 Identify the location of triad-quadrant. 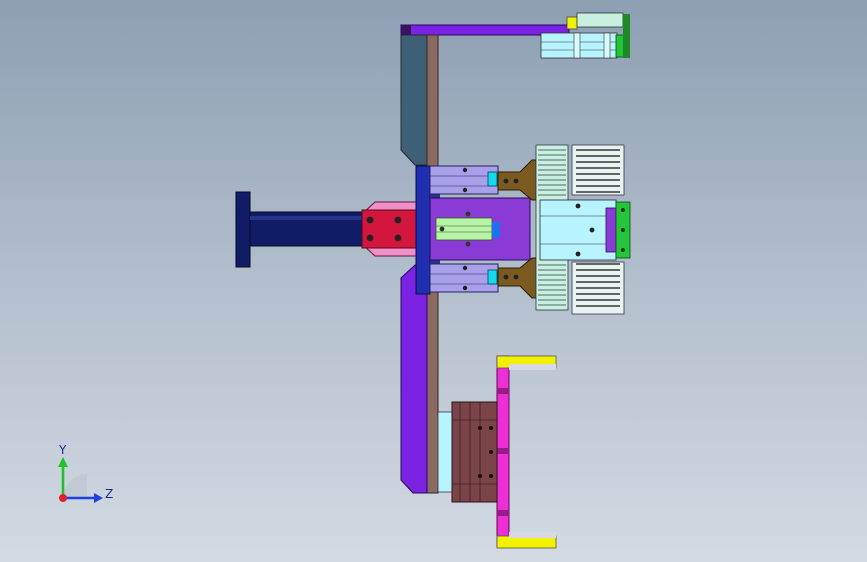
(75, 486).